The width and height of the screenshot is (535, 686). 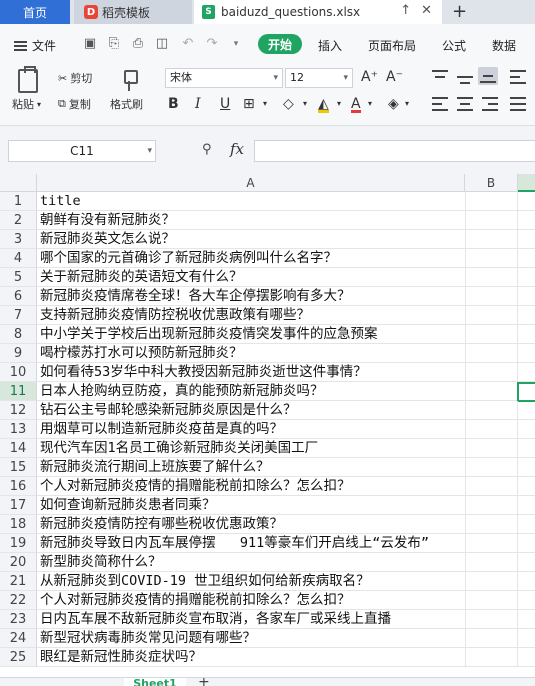 I want to click on cell-a: 新冠肺炎疫情席卷全球！各大车企停摆影响有多大？, so click(x=251, y=296).